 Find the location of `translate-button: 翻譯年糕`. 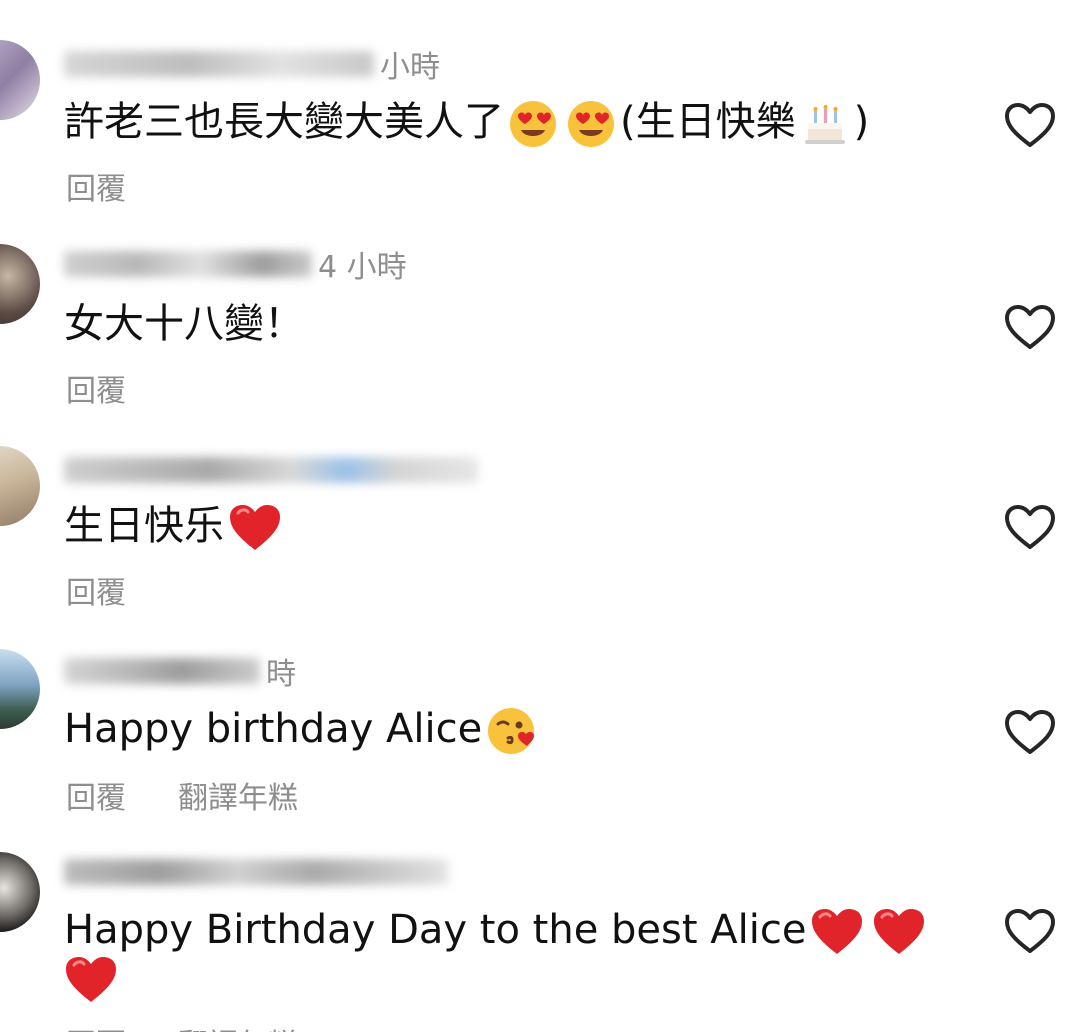

translate-button: 翻譯年糕 is located at coordinates (238, 1026).